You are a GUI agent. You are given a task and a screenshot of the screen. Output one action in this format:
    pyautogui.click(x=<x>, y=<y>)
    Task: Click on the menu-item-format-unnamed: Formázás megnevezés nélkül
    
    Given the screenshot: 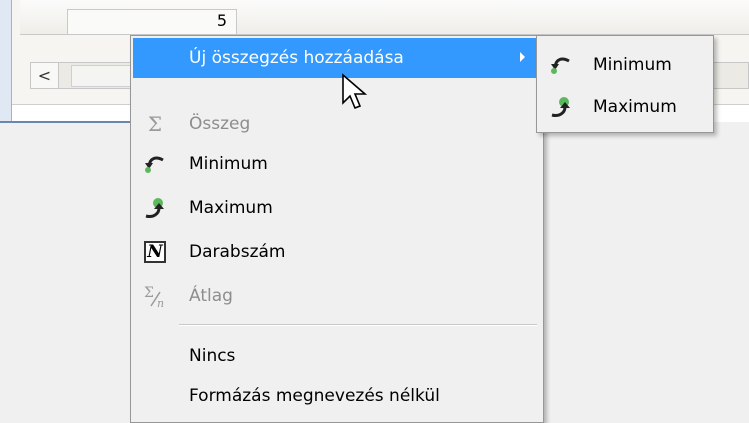 What is the action you would take?
    pyautogui.click(x=337, y=396)
    